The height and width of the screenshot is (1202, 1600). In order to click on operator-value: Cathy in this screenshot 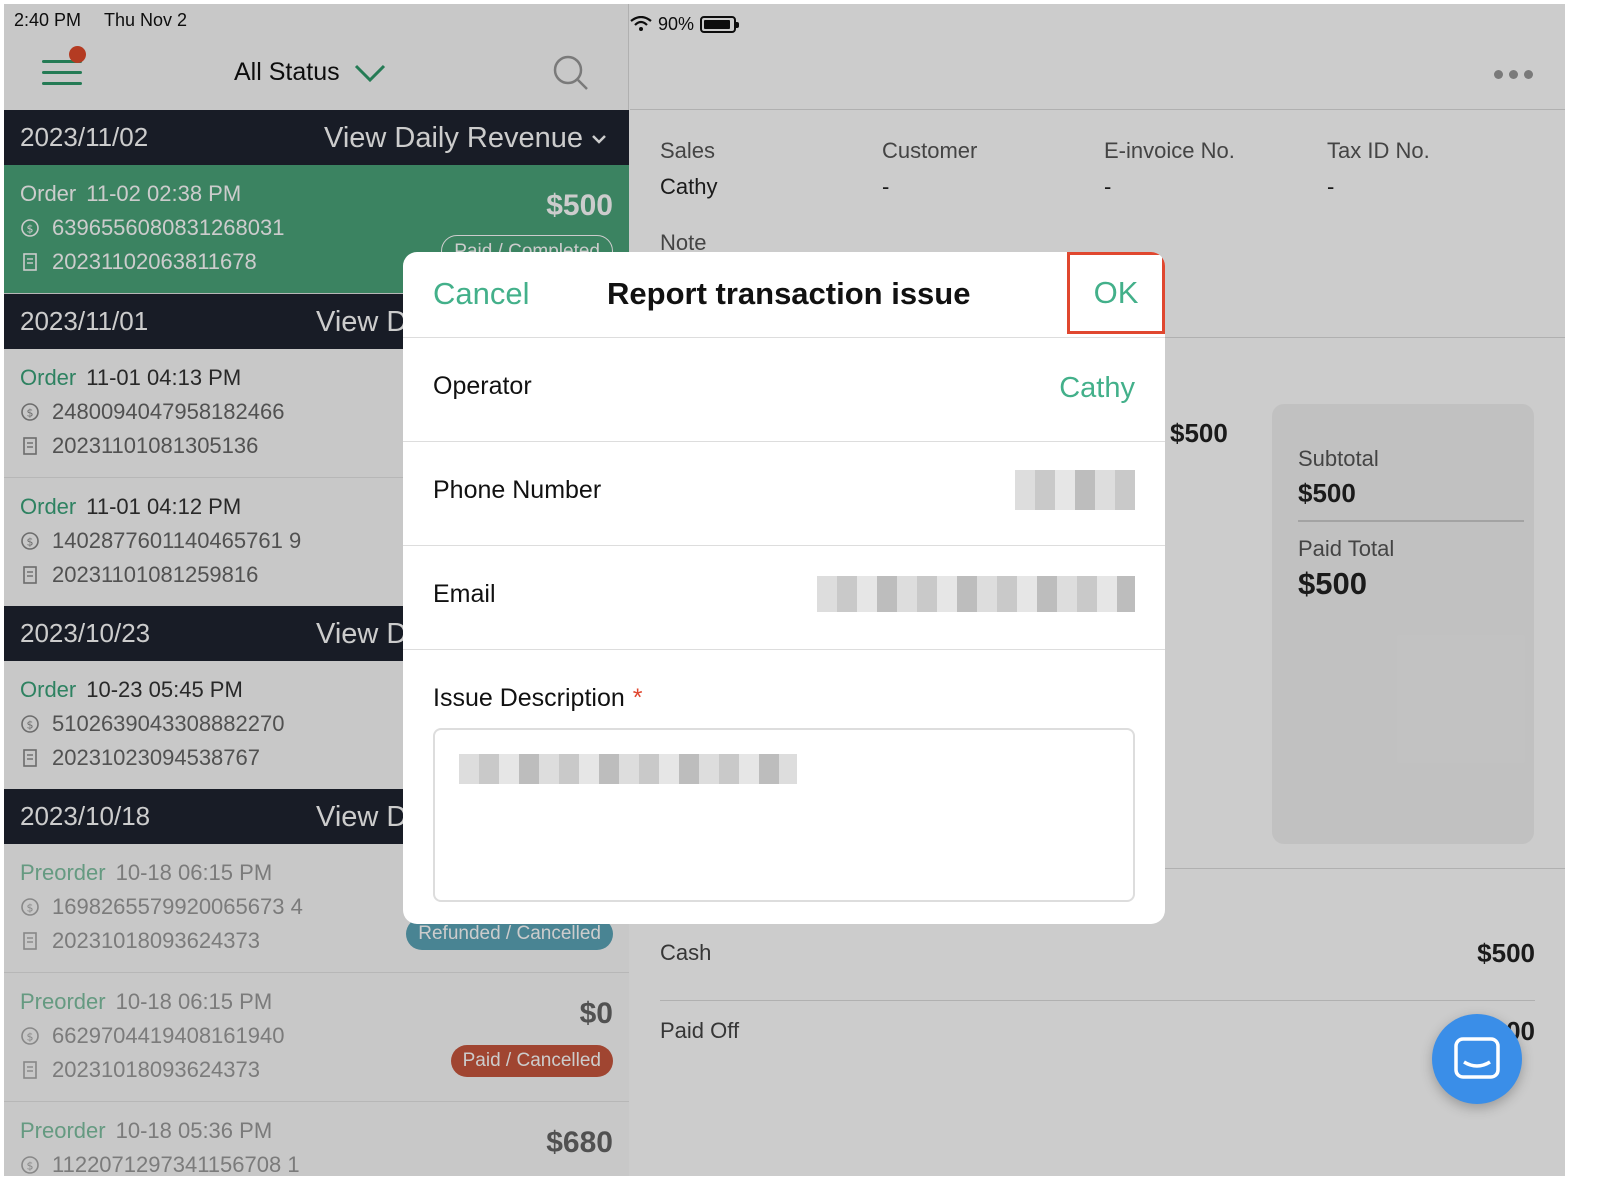, I will do `click(1097, 388)`.